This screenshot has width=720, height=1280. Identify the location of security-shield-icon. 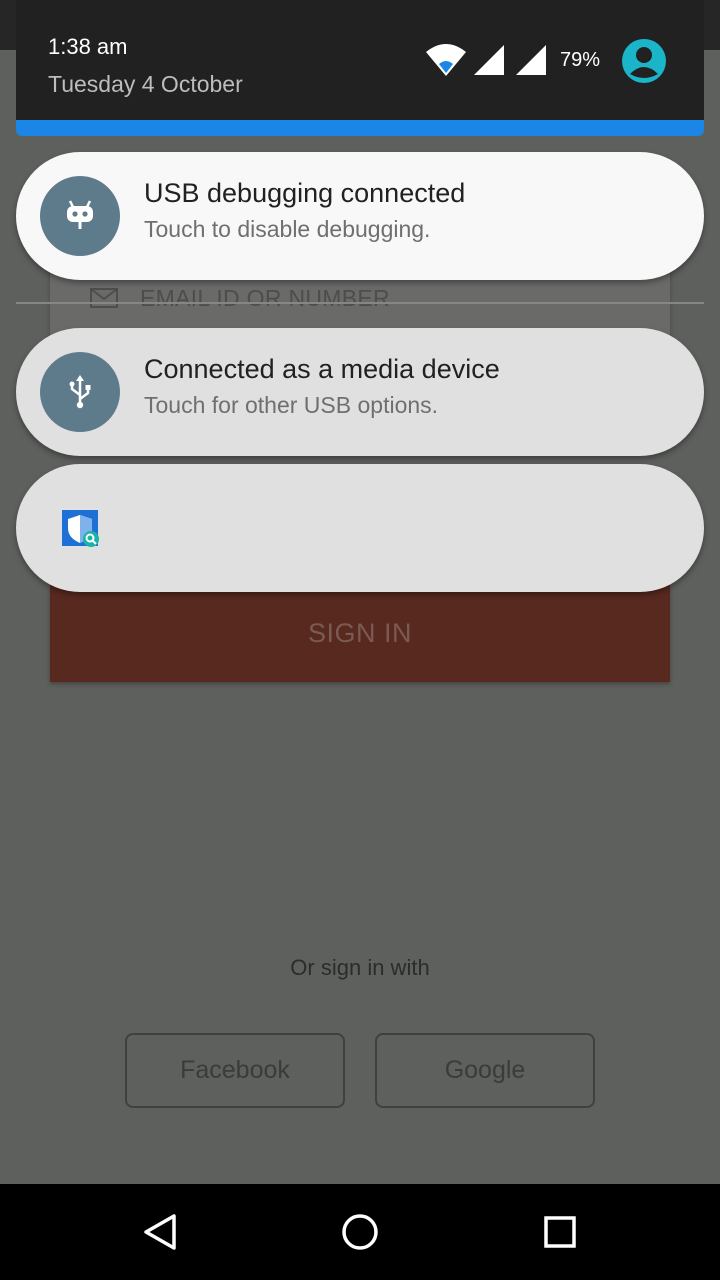
(80, 528).